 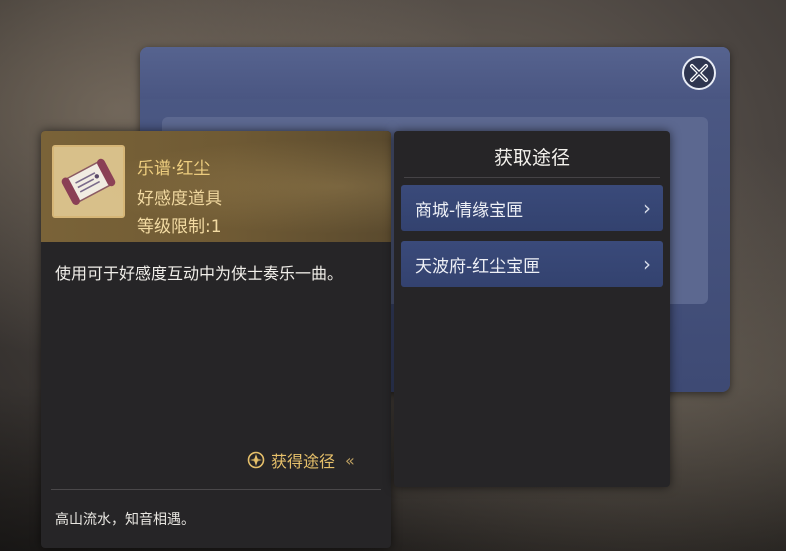 What do you see at coordinates (469, 210) in the screenshot?
I see `source-item-label: 商城-情缘宝匣` at bounding box center [469, 210].